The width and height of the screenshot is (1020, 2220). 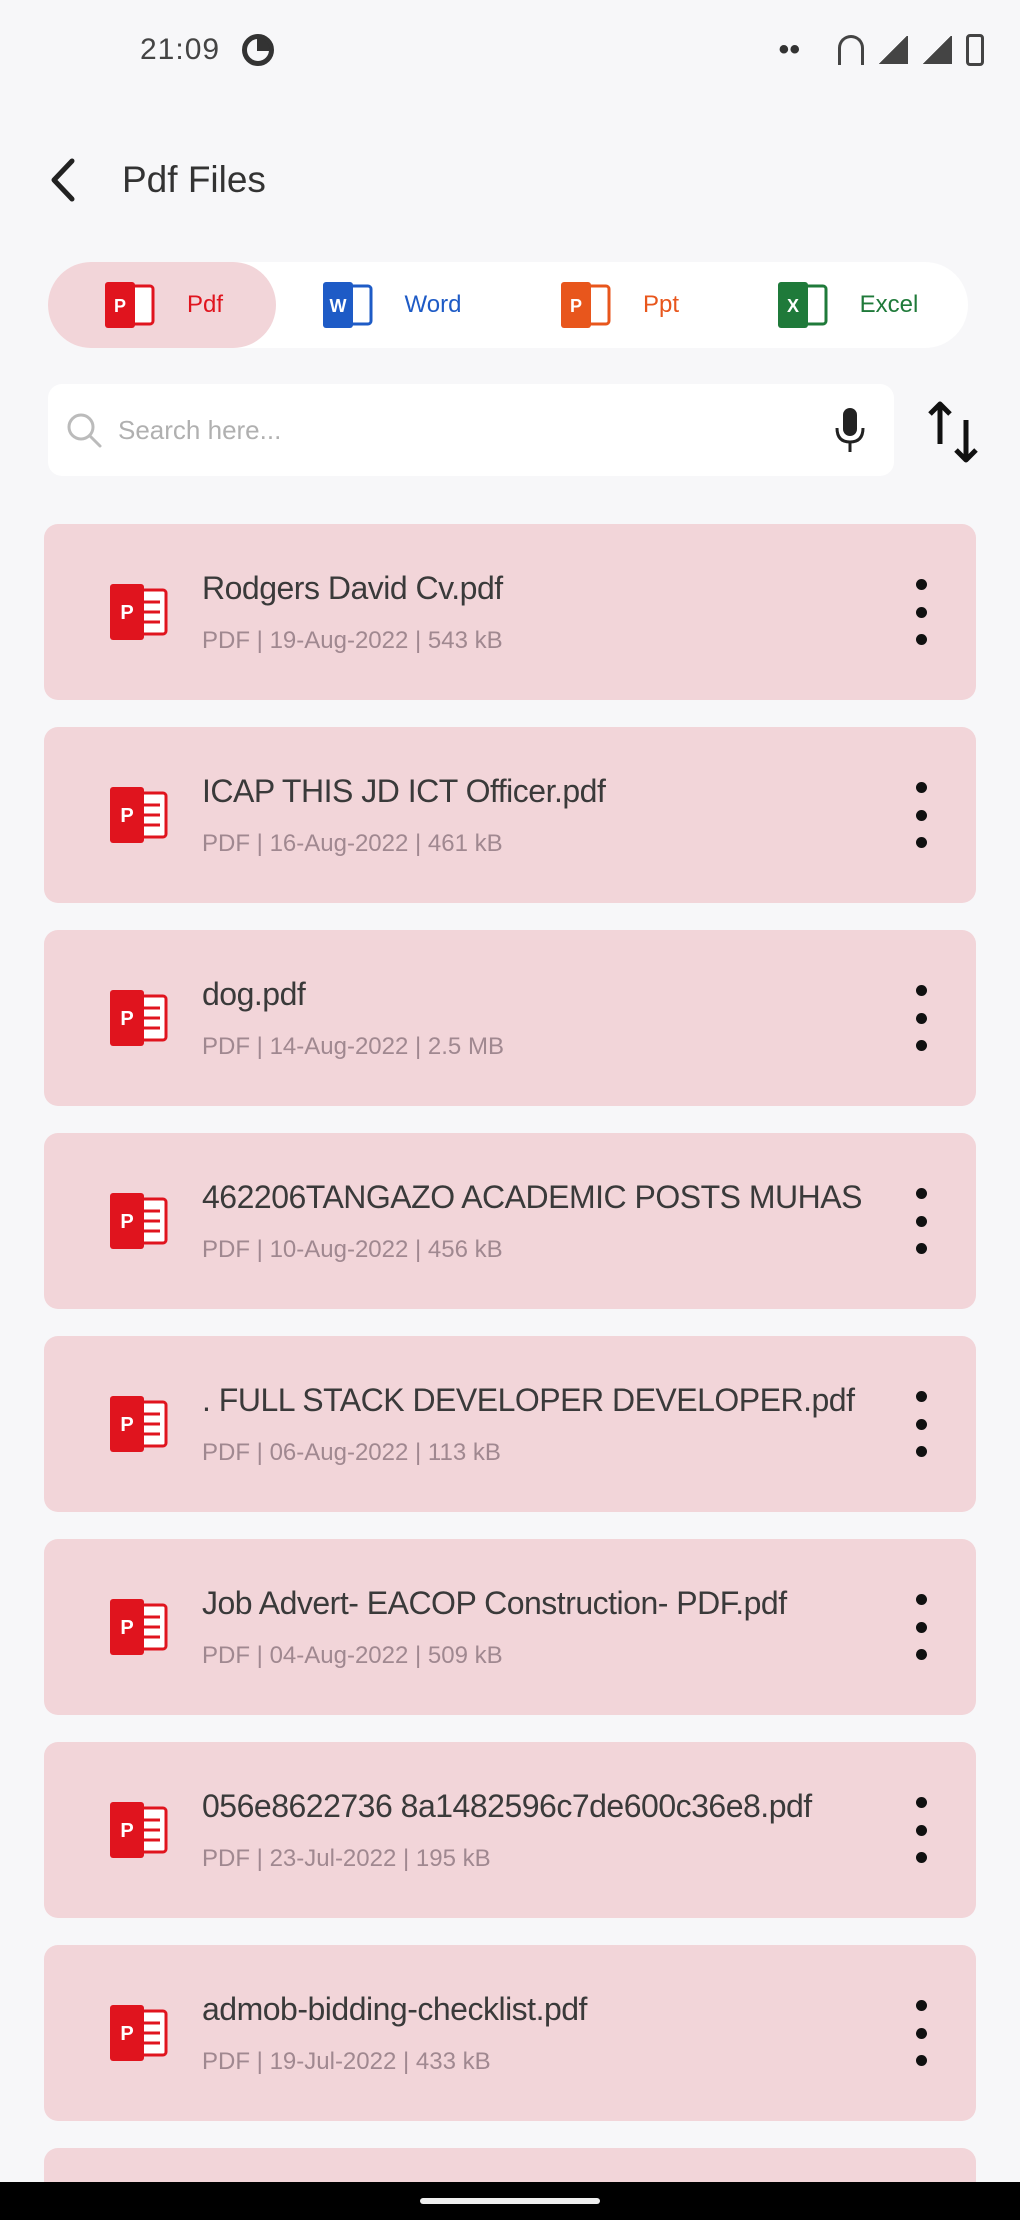 What do you see at coordinates (404, 790) in the screenshot?
I see `file-name: ICAP THIS JD ICT Officer.pdf` at bounding box center [404, 790].